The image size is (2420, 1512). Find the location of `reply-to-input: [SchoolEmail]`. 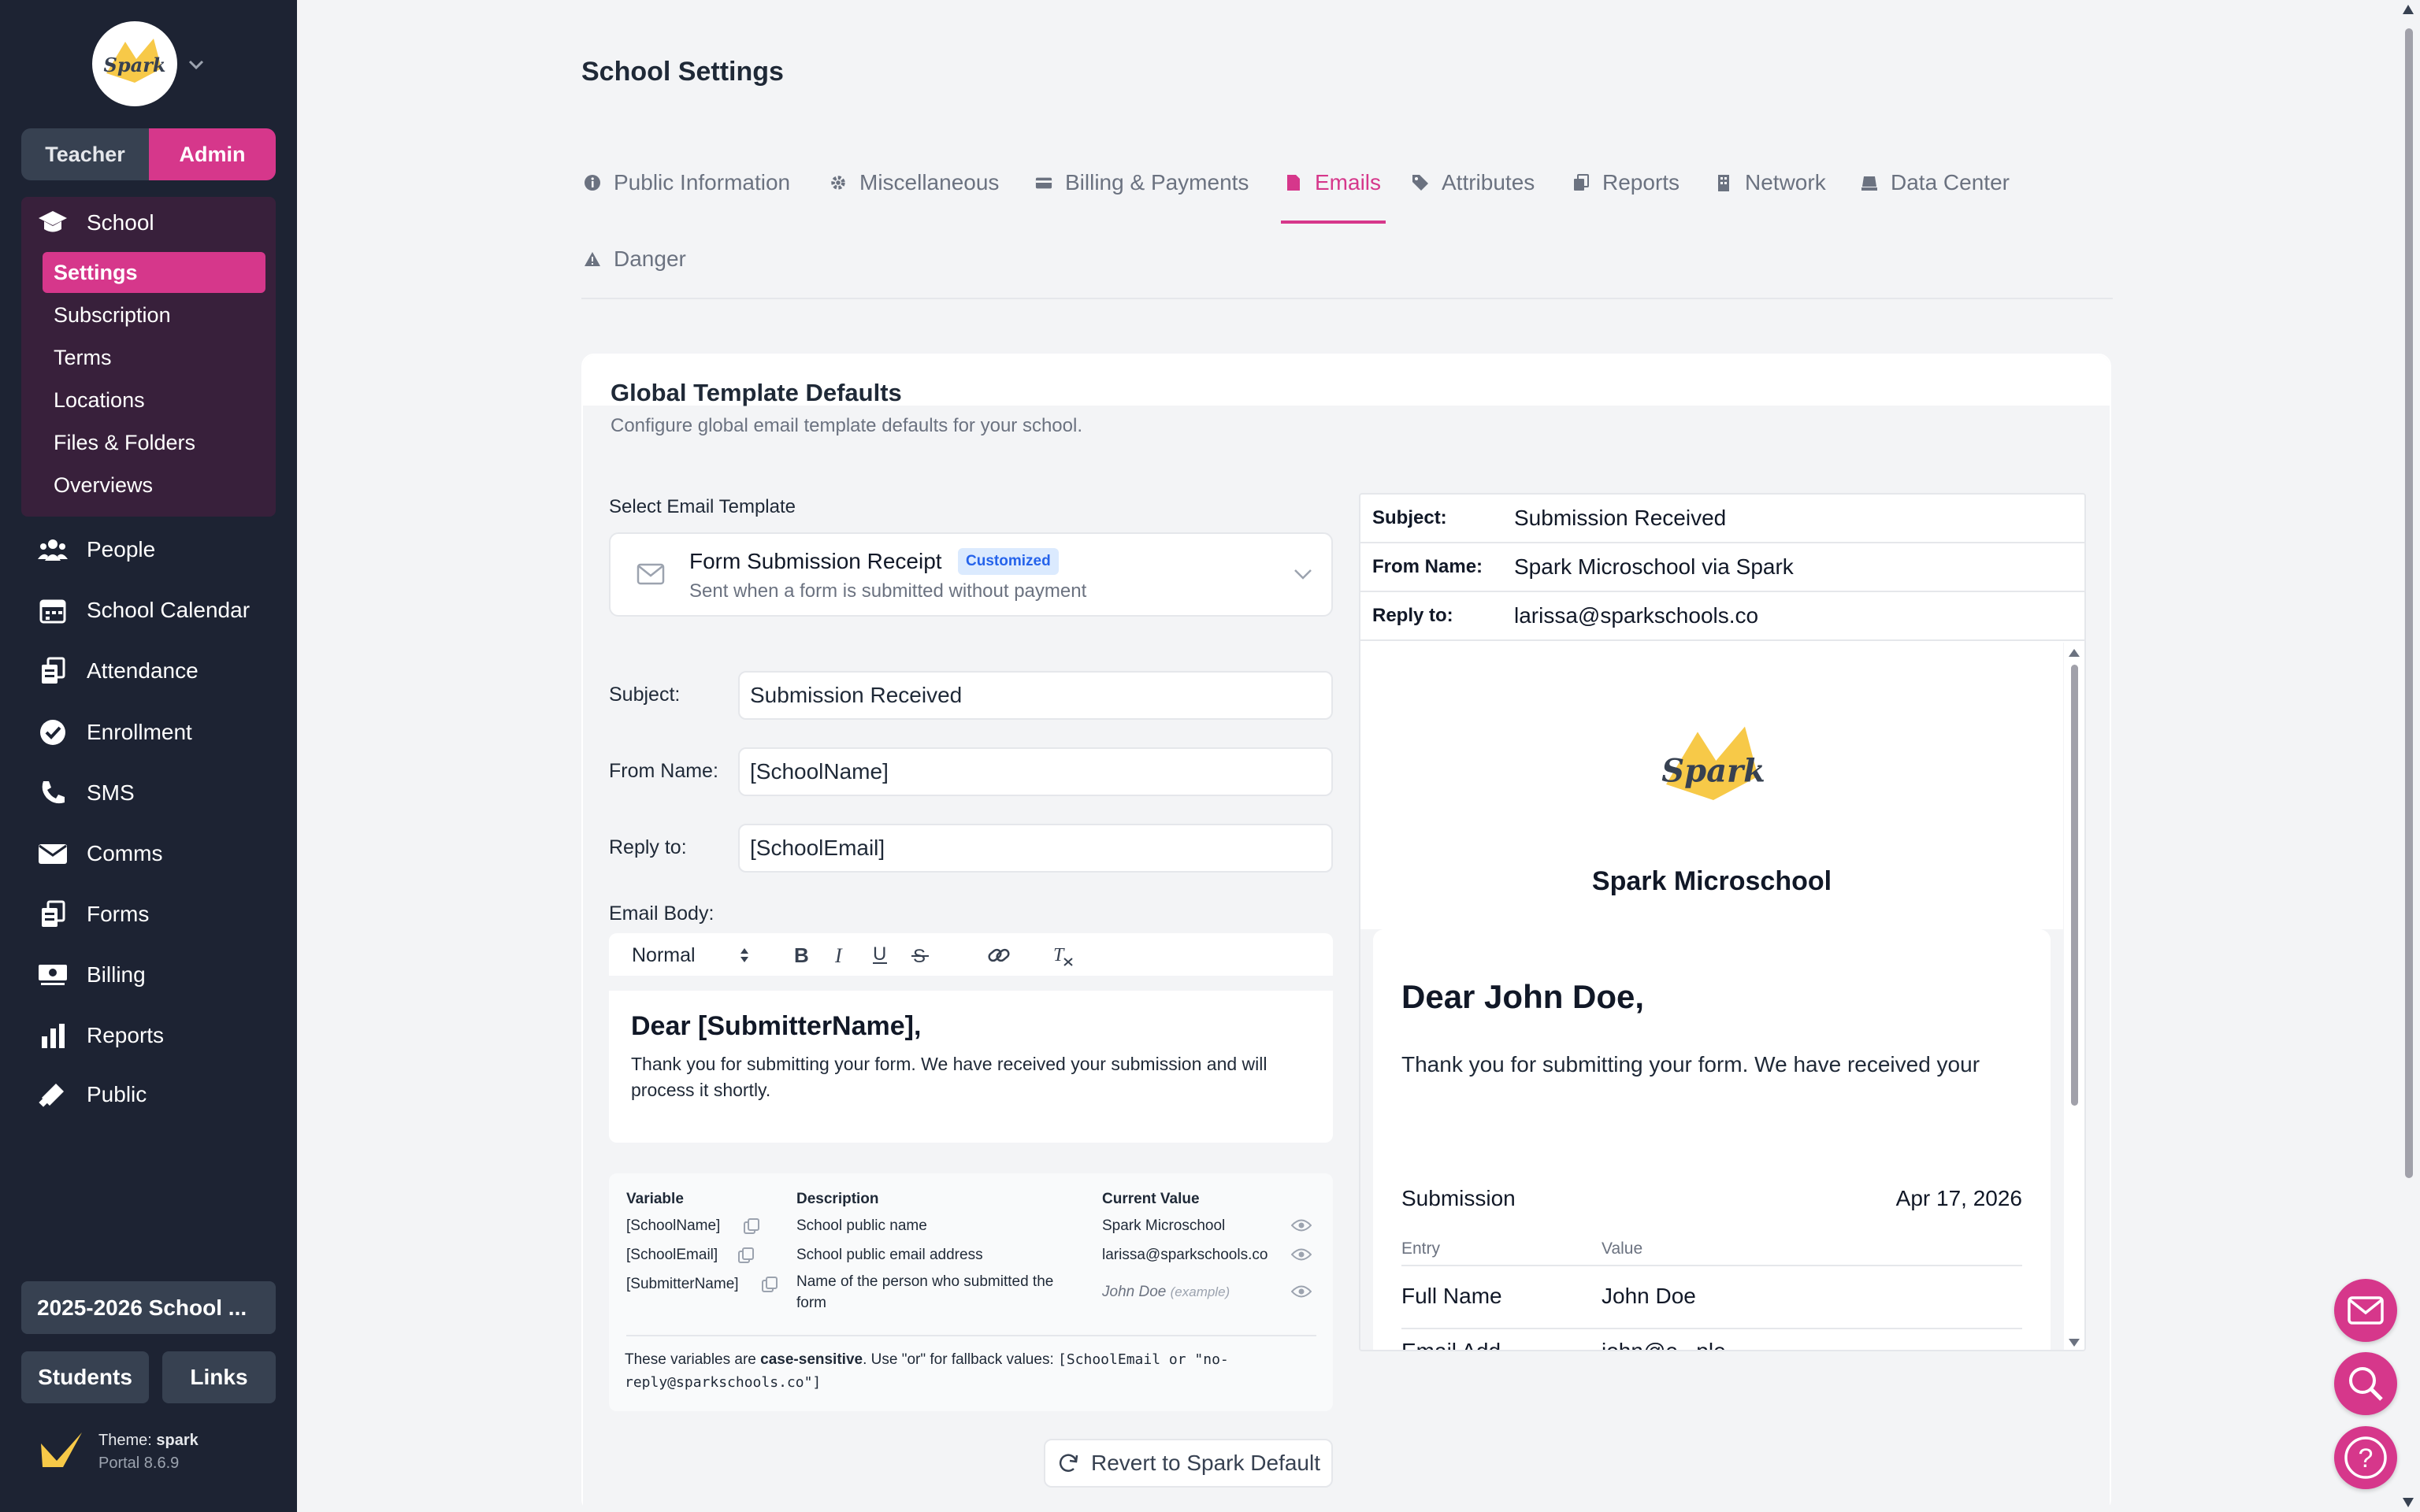

reply-to-input: [SchoolEmail] is located at coordinates (1035, 848).